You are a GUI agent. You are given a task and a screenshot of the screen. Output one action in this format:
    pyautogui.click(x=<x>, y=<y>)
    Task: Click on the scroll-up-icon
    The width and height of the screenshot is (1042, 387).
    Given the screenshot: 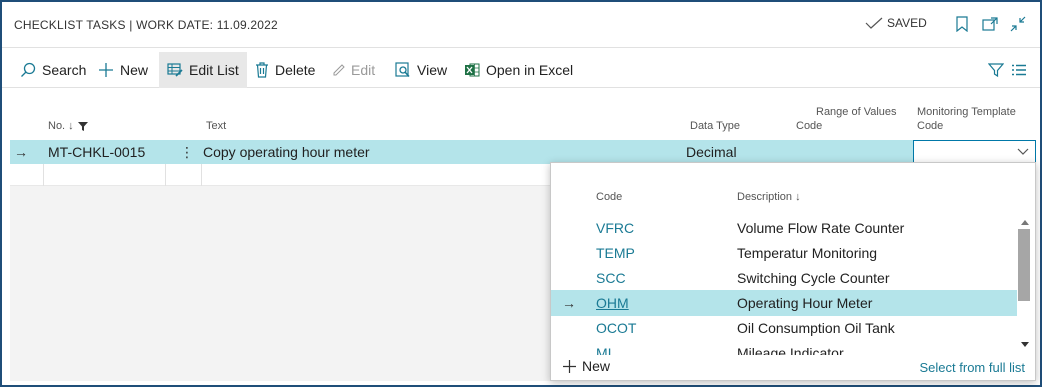 What is the action you would take?
    pyautogui.click(x=1025, y=222)
    